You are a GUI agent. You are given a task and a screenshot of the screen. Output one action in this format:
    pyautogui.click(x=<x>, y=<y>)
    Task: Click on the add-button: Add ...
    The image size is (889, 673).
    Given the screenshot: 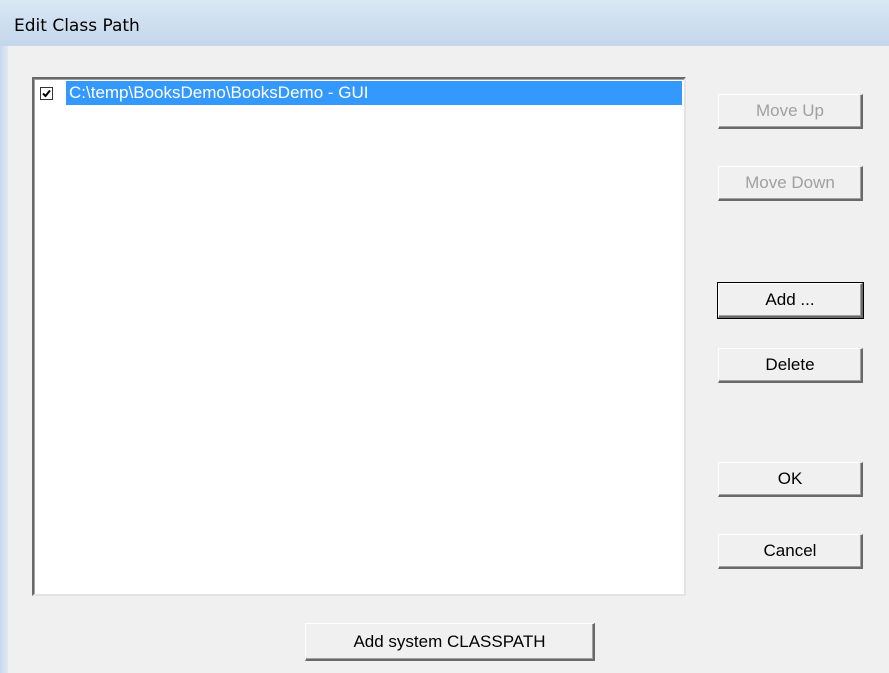 What is the action you would take?
    pyautogui.click(x=790, y=300)
    